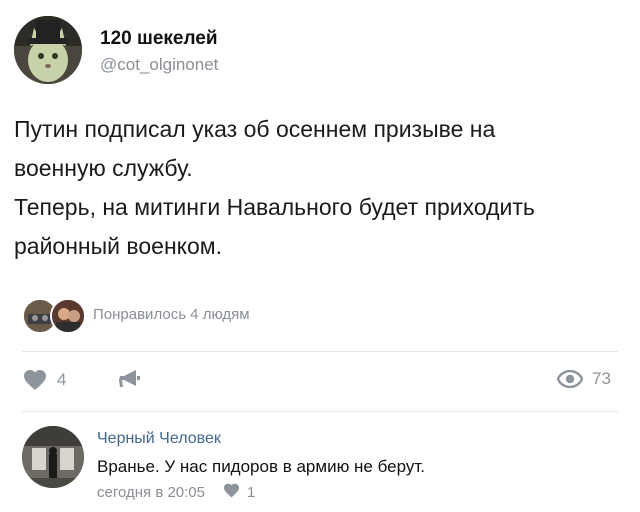 The width and height of the screenshot is (640, 512). What do you see at coordinates (62, 379) in the screenshot?
I see `like-count: 4` at bounding box center [62, 379].